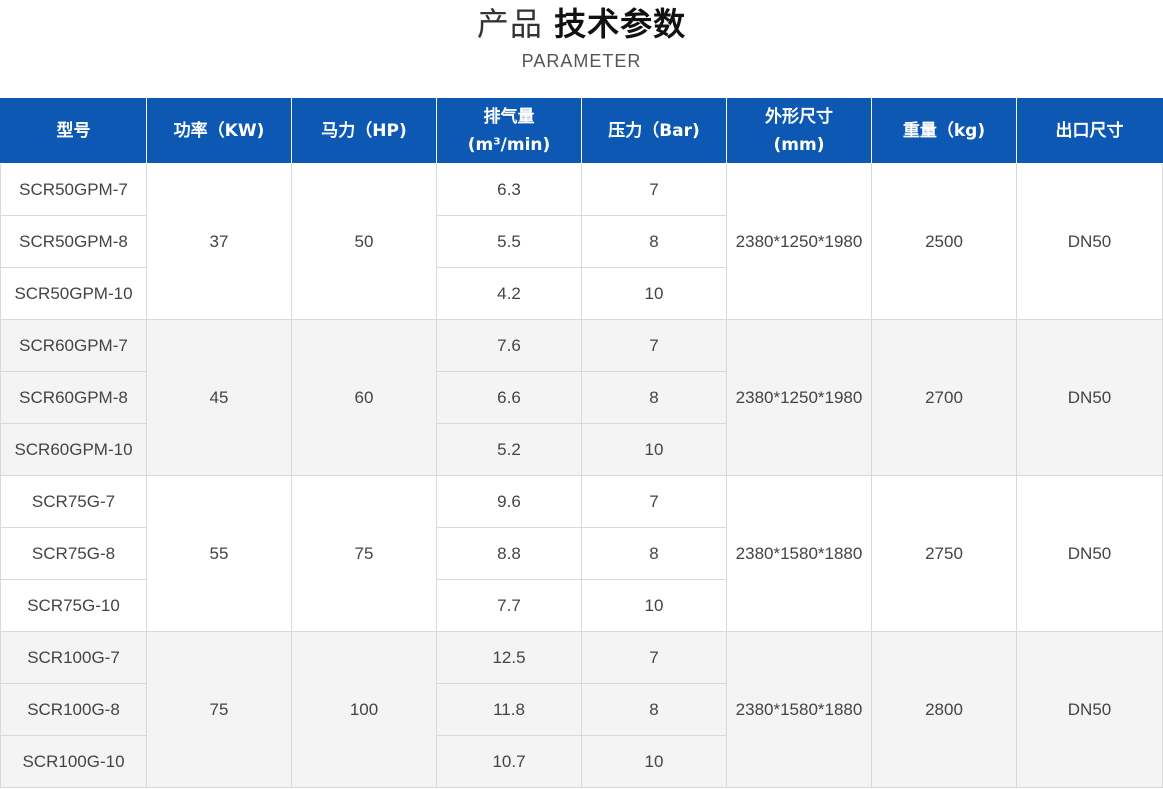 The height and width of the screenshot is (789, 1163). I want to click on weight-cell: 2800, so click(944, 709).